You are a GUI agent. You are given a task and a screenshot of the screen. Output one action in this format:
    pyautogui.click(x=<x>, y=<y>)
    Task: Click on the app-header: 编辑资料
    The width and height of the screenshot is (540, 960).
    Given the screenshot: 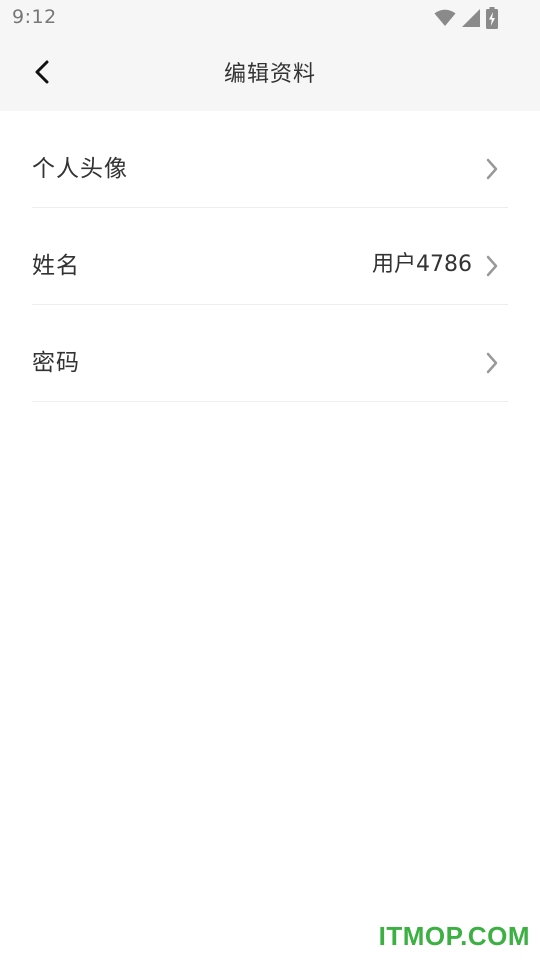 What is the action you would take?
    pyautogui.click(x=270, y=73)
    